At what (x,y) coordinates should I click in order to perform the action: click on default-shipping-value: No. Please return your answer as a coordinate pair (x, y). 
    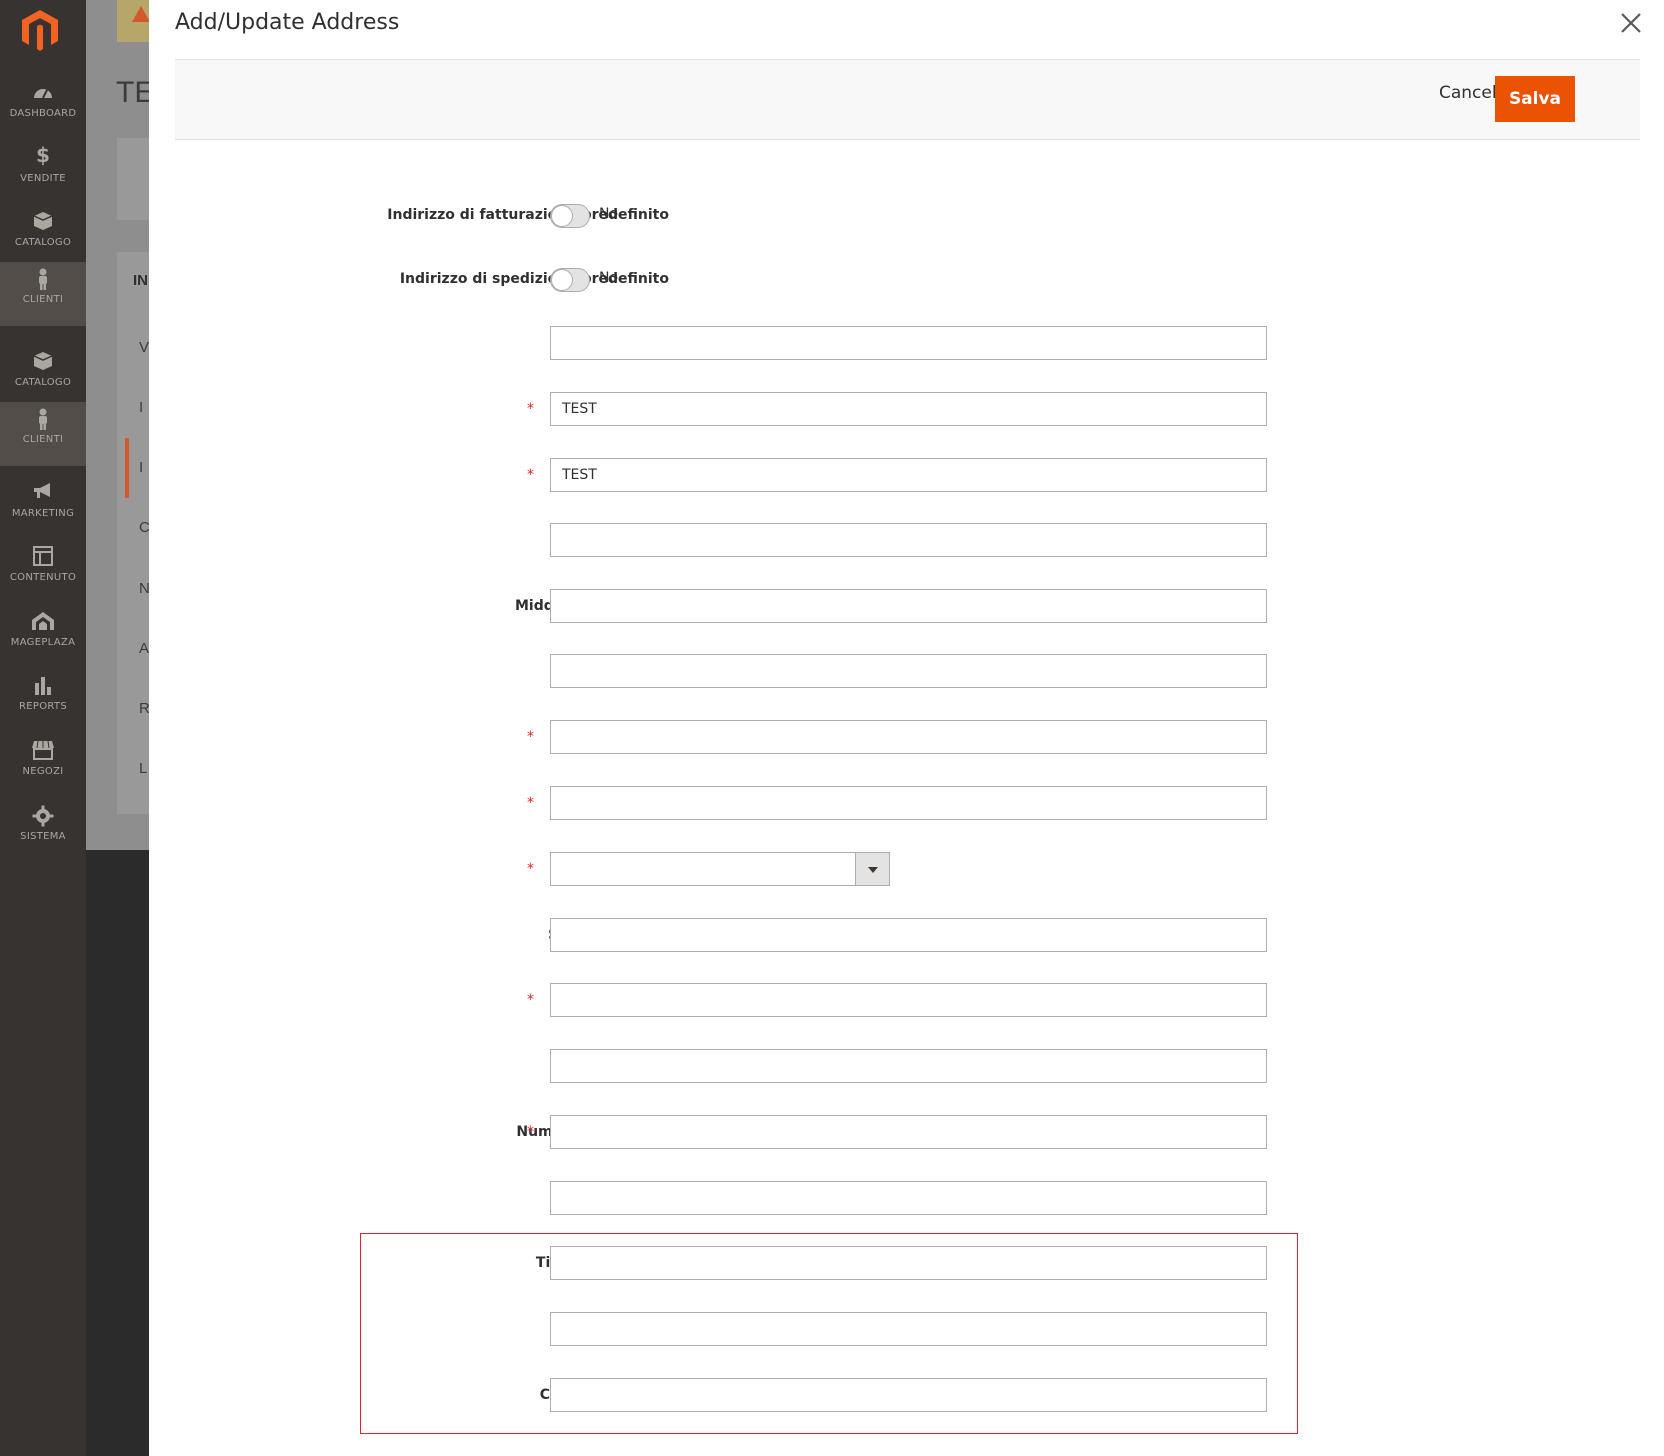
    Looking at the image, I should click on (609, 278).